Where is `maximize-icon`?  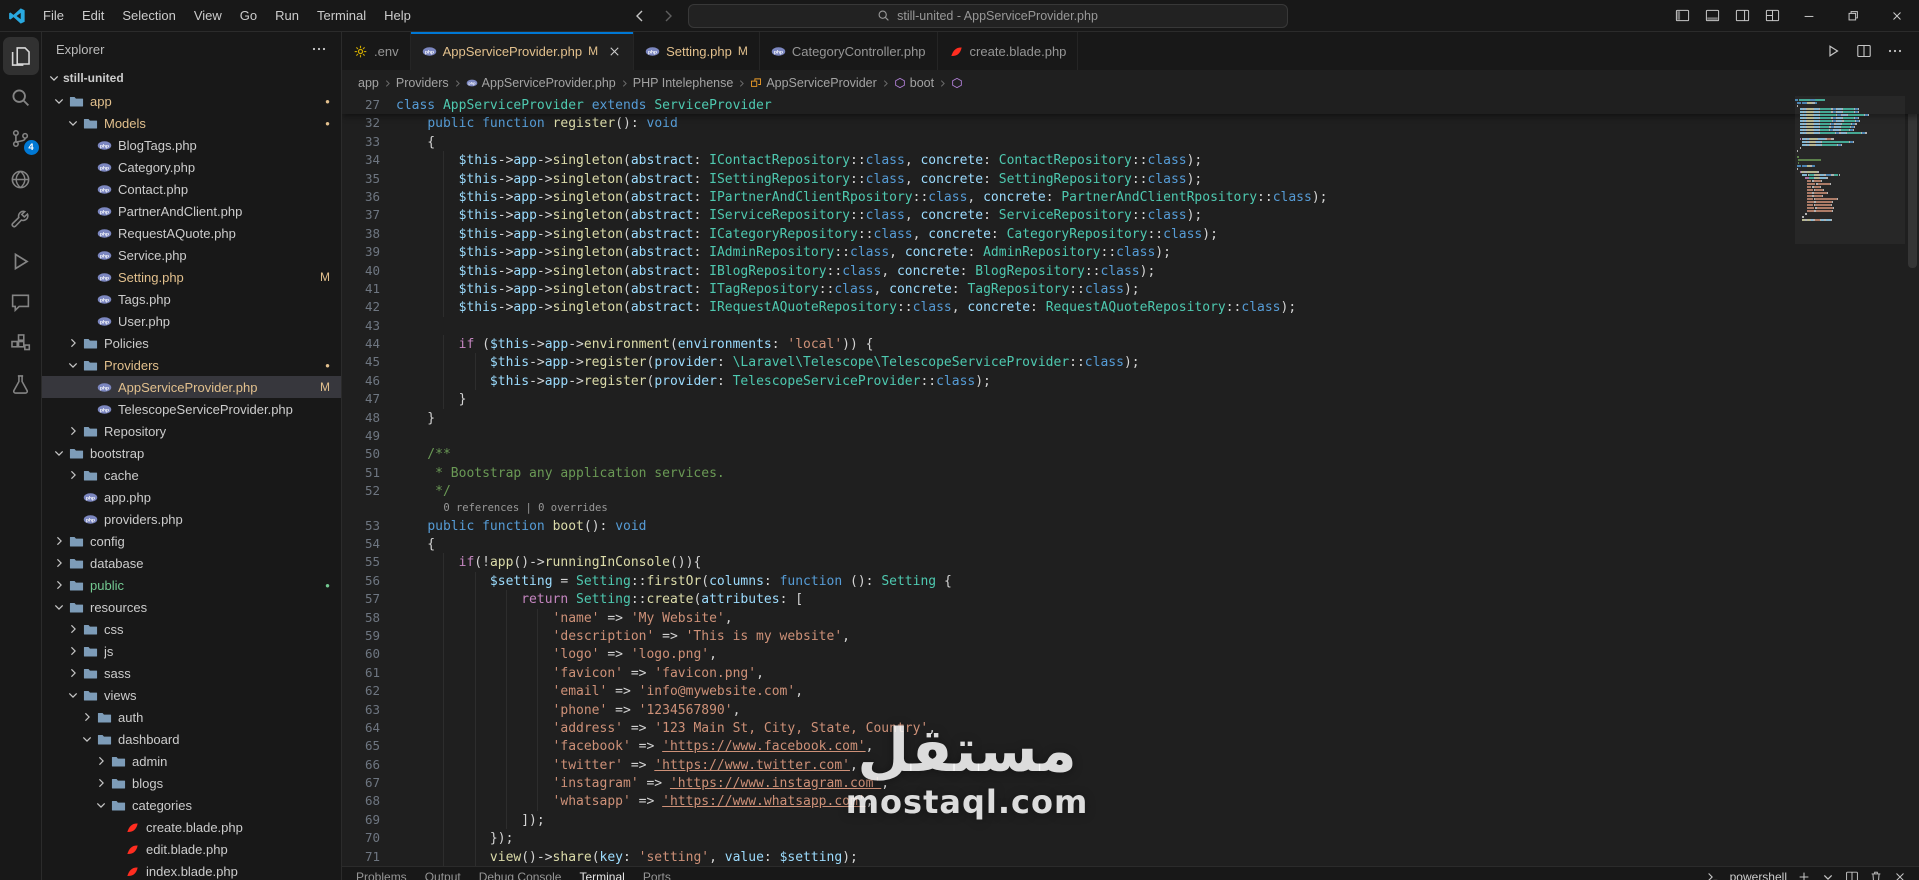 maximize-icon is located at coordinates (1853, 16).